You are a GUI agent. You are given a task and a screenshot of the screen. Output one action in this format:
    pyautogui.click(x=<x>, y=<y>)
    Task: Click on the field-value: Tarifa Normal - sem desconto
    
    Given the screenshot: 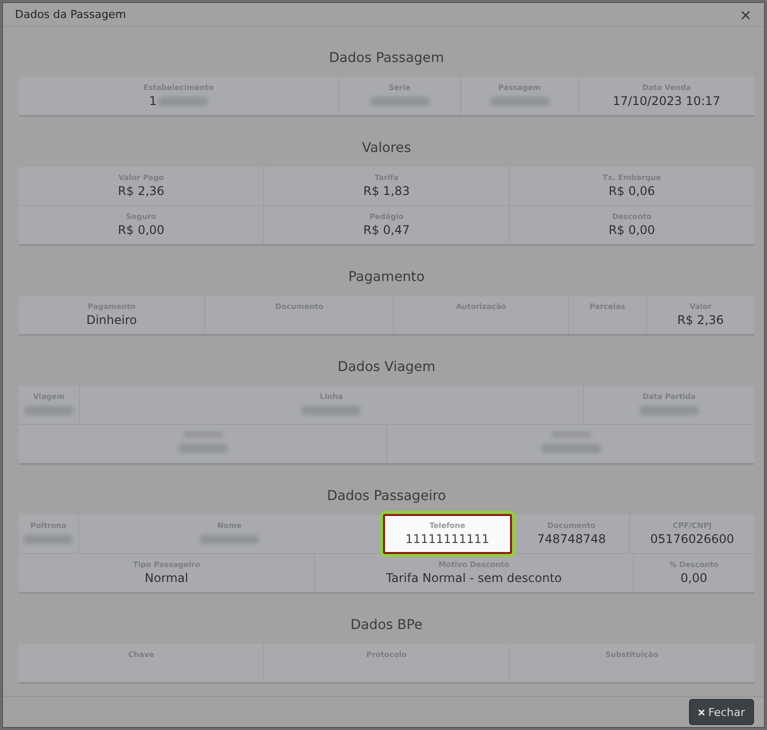 What is the action you would take?
    pyautogui.click(x=474, y=578)
    